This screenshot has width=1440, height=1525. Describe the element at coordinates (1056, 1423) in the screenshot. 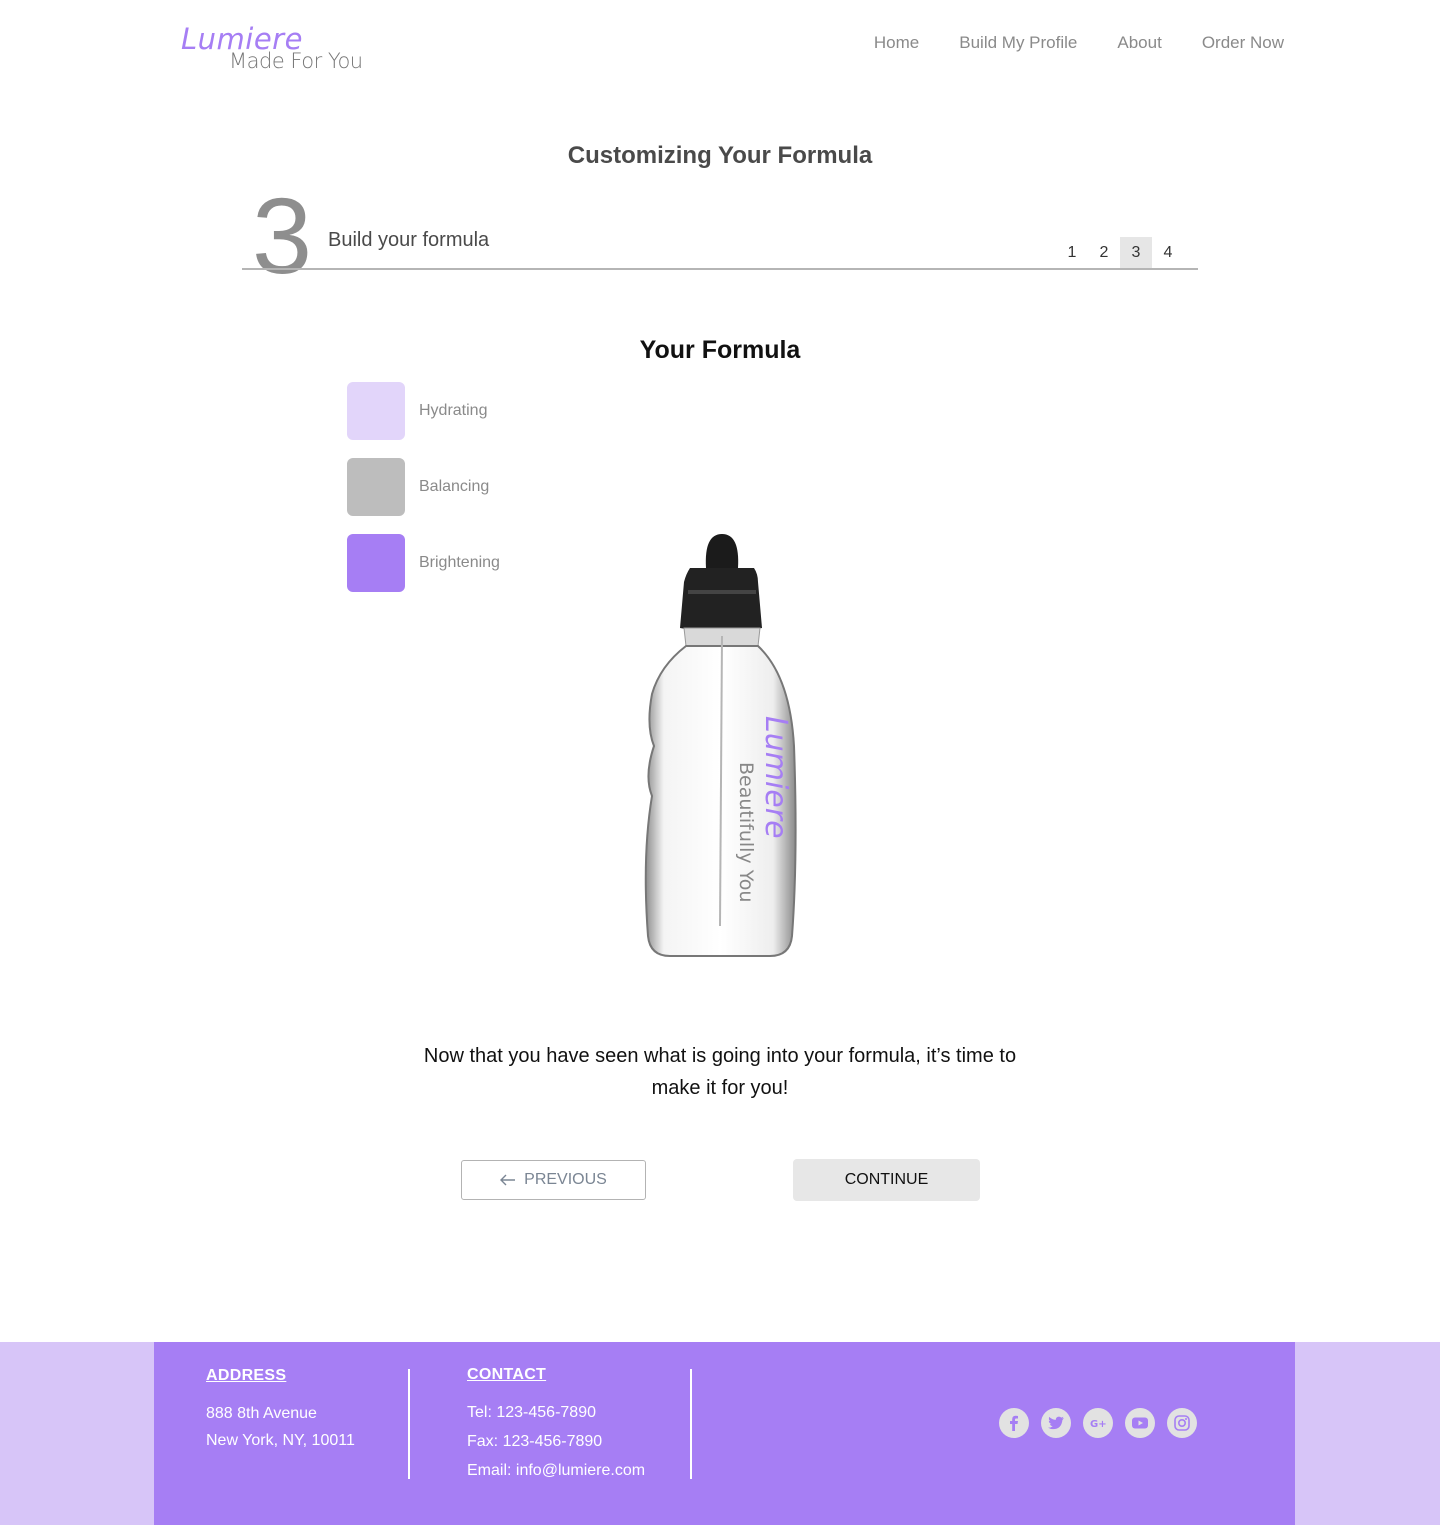

I see `twitter-icon` at that location.